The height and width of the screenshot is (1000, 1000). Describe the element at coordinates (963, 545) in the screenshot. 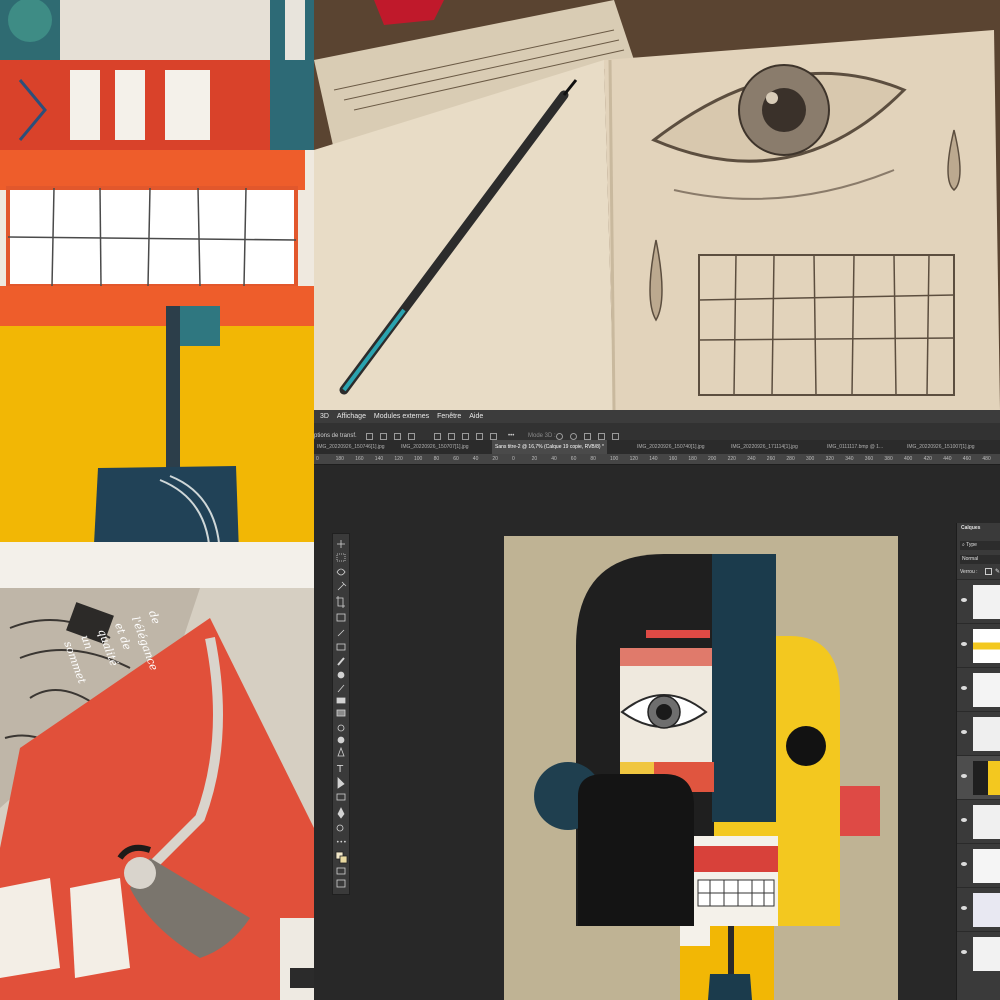

I see `search-icon: ⌕` at that location.